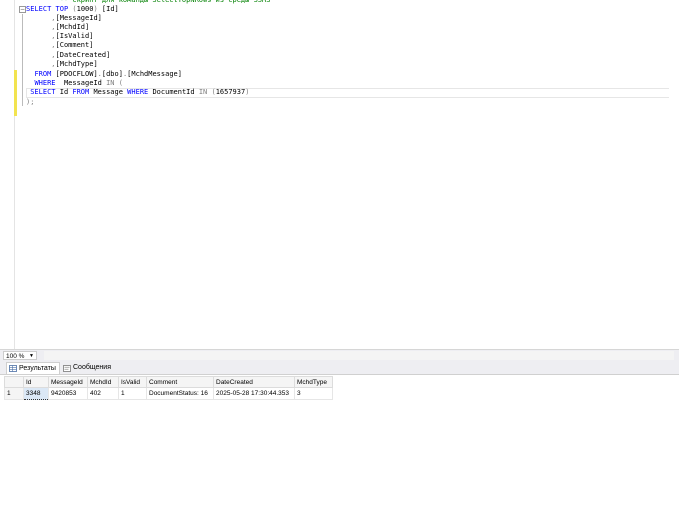  I want to click on cell-mchdid: 402, so click(103, 393).